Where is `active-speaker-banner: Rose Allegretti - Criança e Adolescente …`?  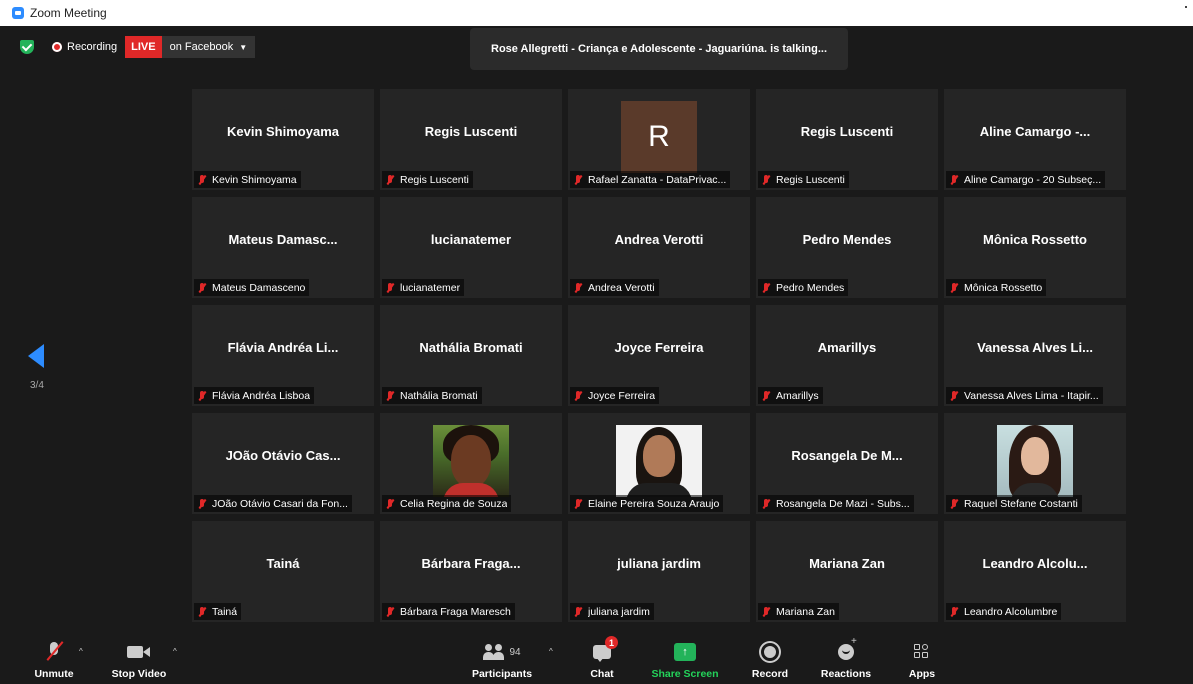 active-speaker-banner: Rose Allegretti - Criança e Adolescente … is located at coordinates (659, 49).